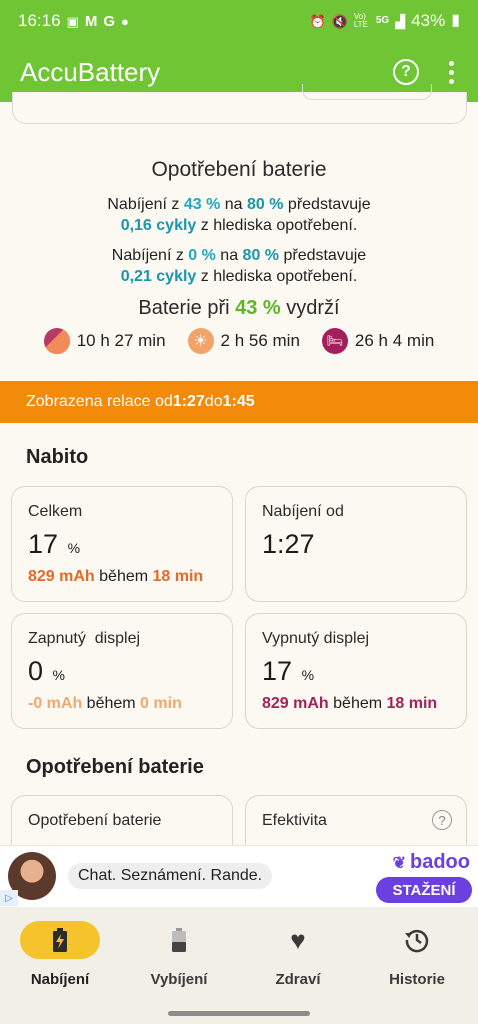 The image size is (478, 1024). Describe the element at coordinates (400, 21) in the screenshot. I see `signal-icon: ▟` at that location.